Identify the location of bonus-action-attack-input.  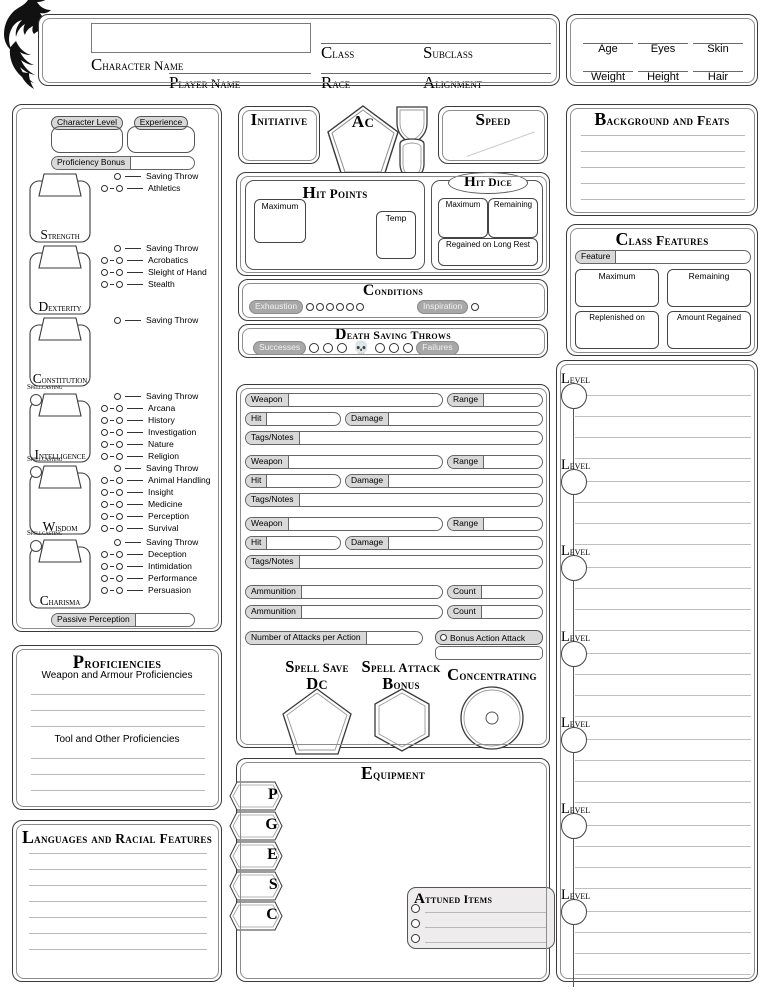
(489, 653).